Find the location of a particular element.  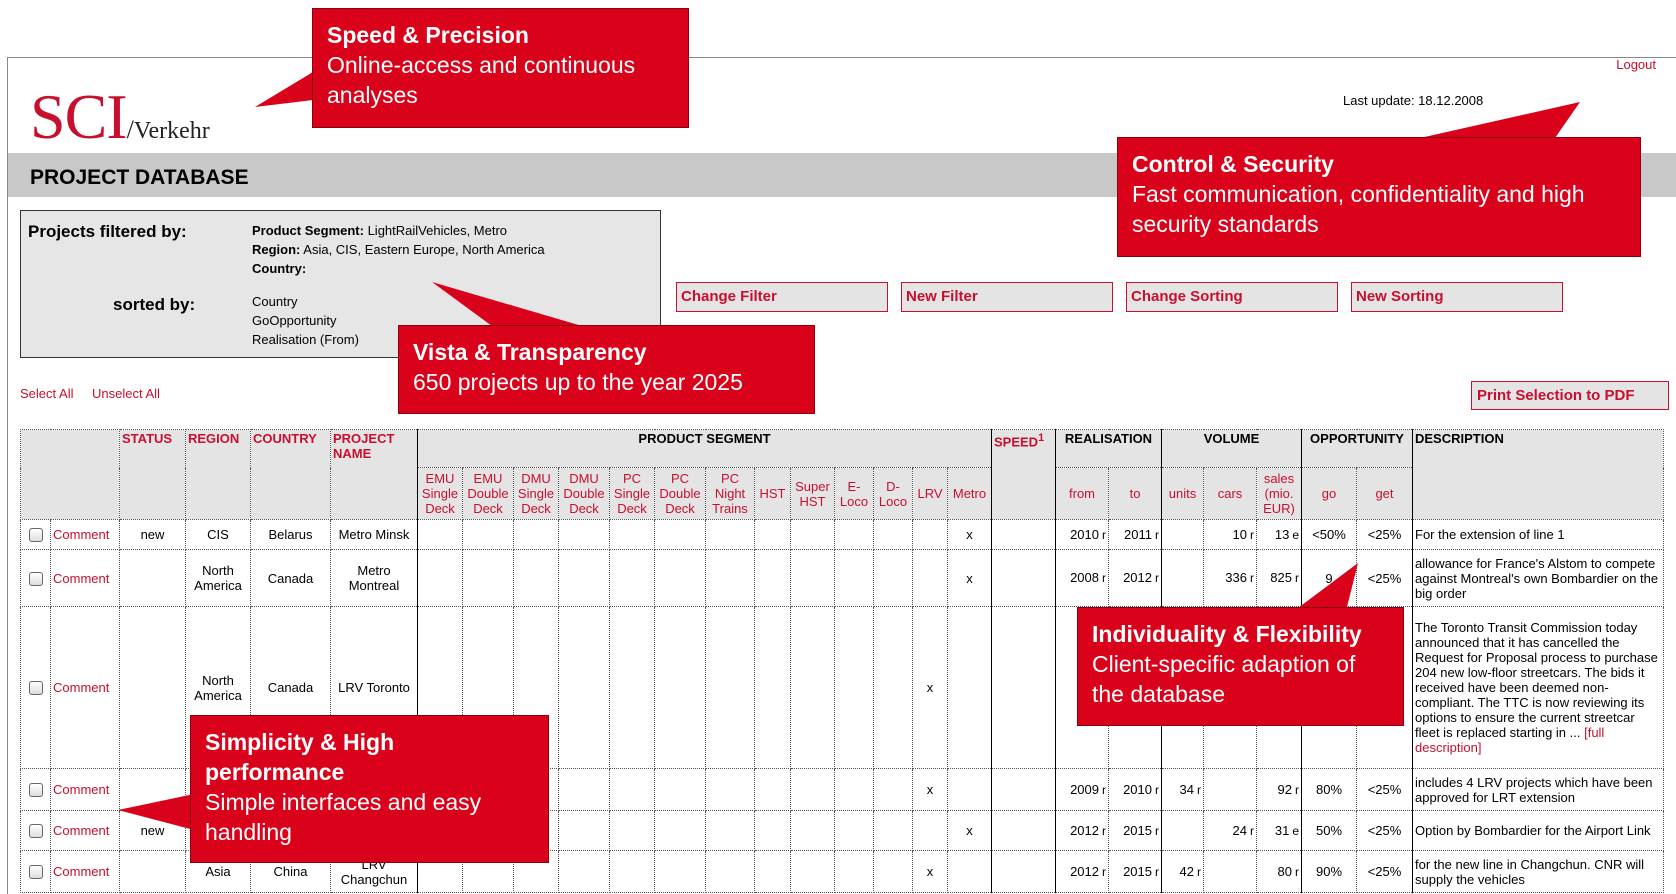

cell-units: 34 r is located at coordinates (1182, 789).